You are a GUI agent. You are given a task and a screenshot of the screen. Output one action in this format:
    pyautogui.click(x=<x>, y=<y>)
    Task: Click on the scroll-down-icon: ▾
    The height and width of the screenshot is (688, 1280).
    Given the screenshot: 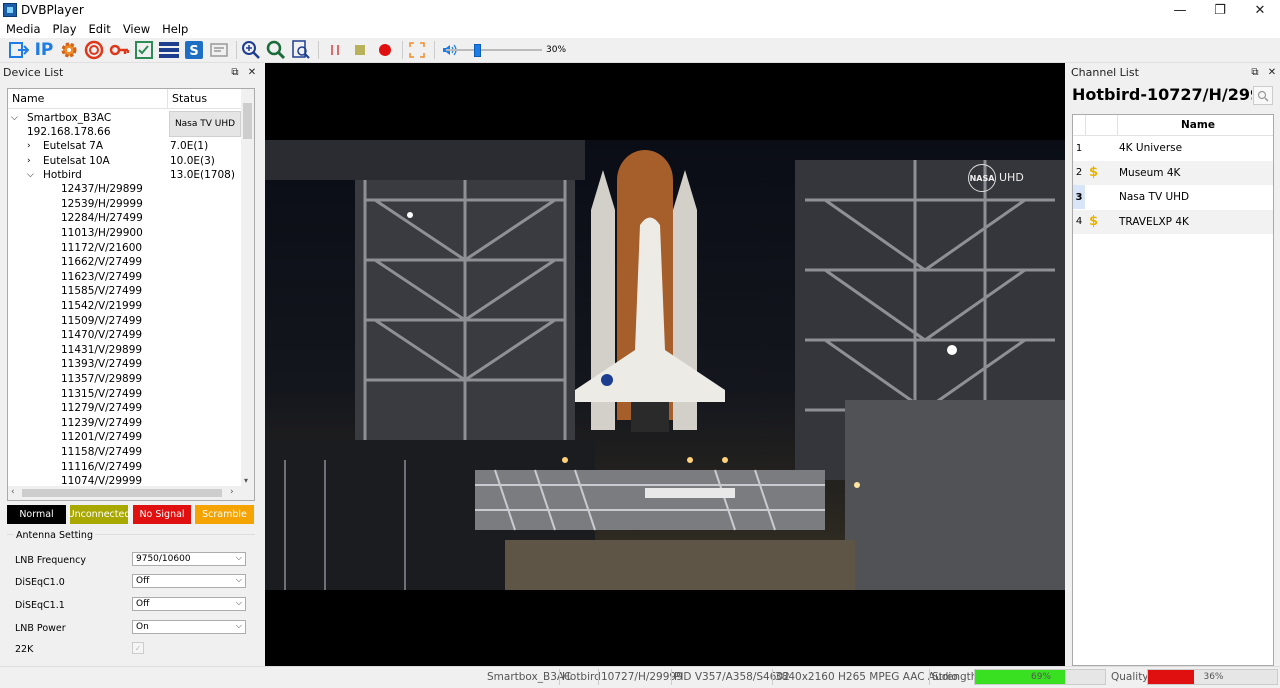 What is the action you would take?
    pyautogui.click(x=246, y=480)
    